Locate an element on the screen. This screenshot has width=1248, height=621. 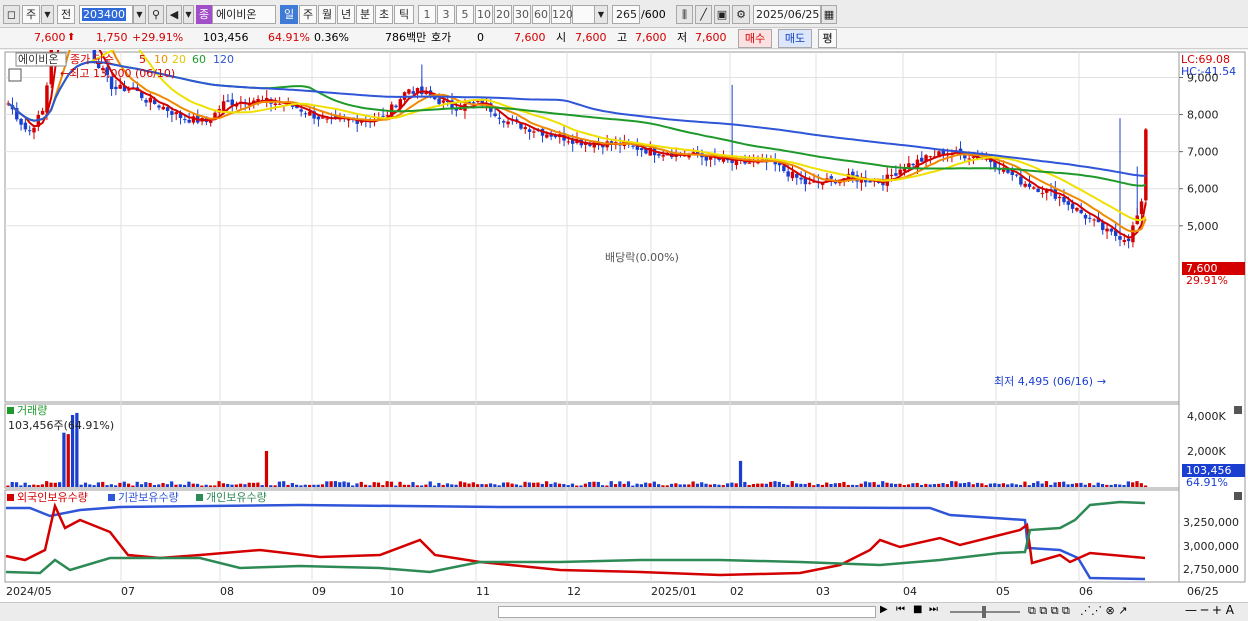
buy-button: 매수 is located at coordinates (755, 38).